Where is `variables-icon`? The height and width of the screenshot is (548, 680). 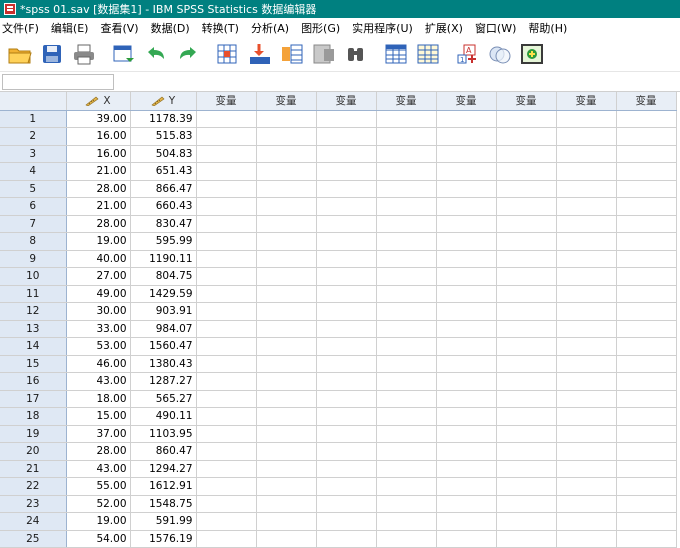
variables-icon is located at coordinates (292, 54).